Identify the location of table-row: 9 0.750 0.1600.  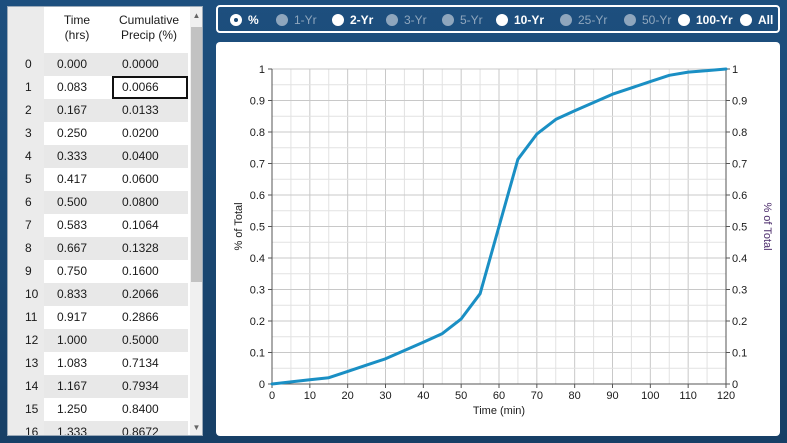
(99, 271).